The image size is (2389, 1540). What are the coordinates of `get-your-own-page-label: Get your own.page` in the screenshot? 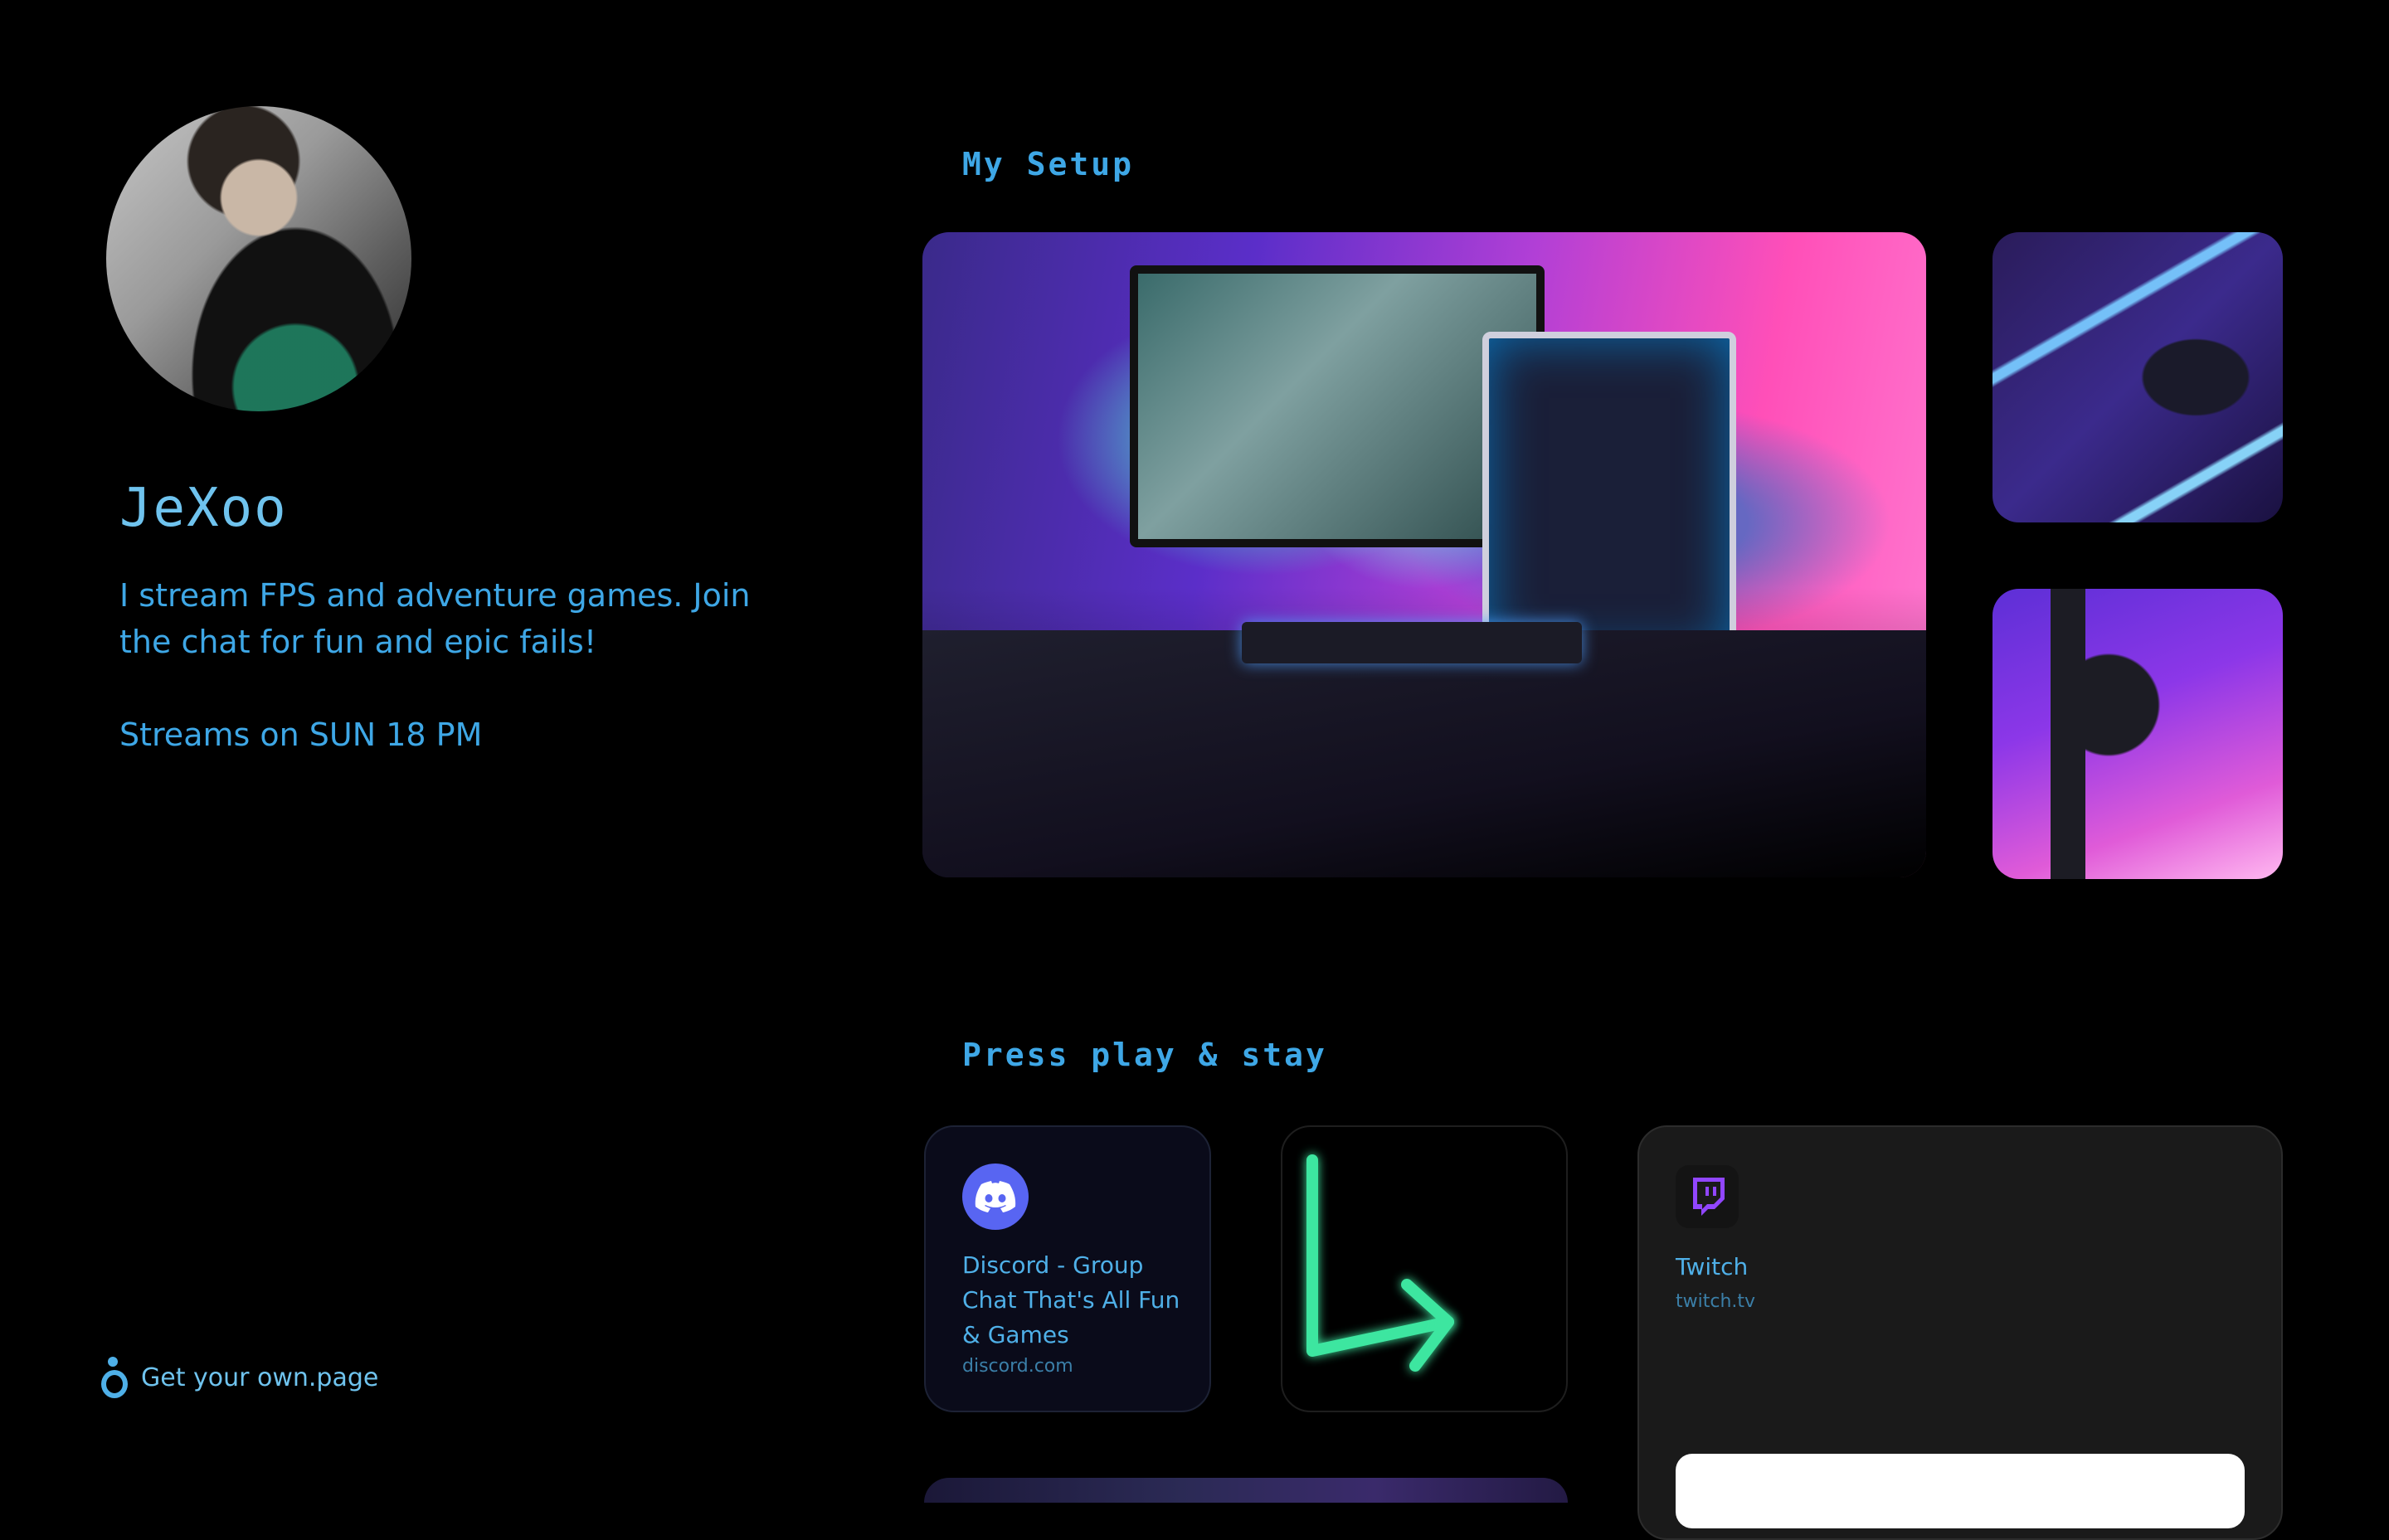 It's located at (260, 1378).